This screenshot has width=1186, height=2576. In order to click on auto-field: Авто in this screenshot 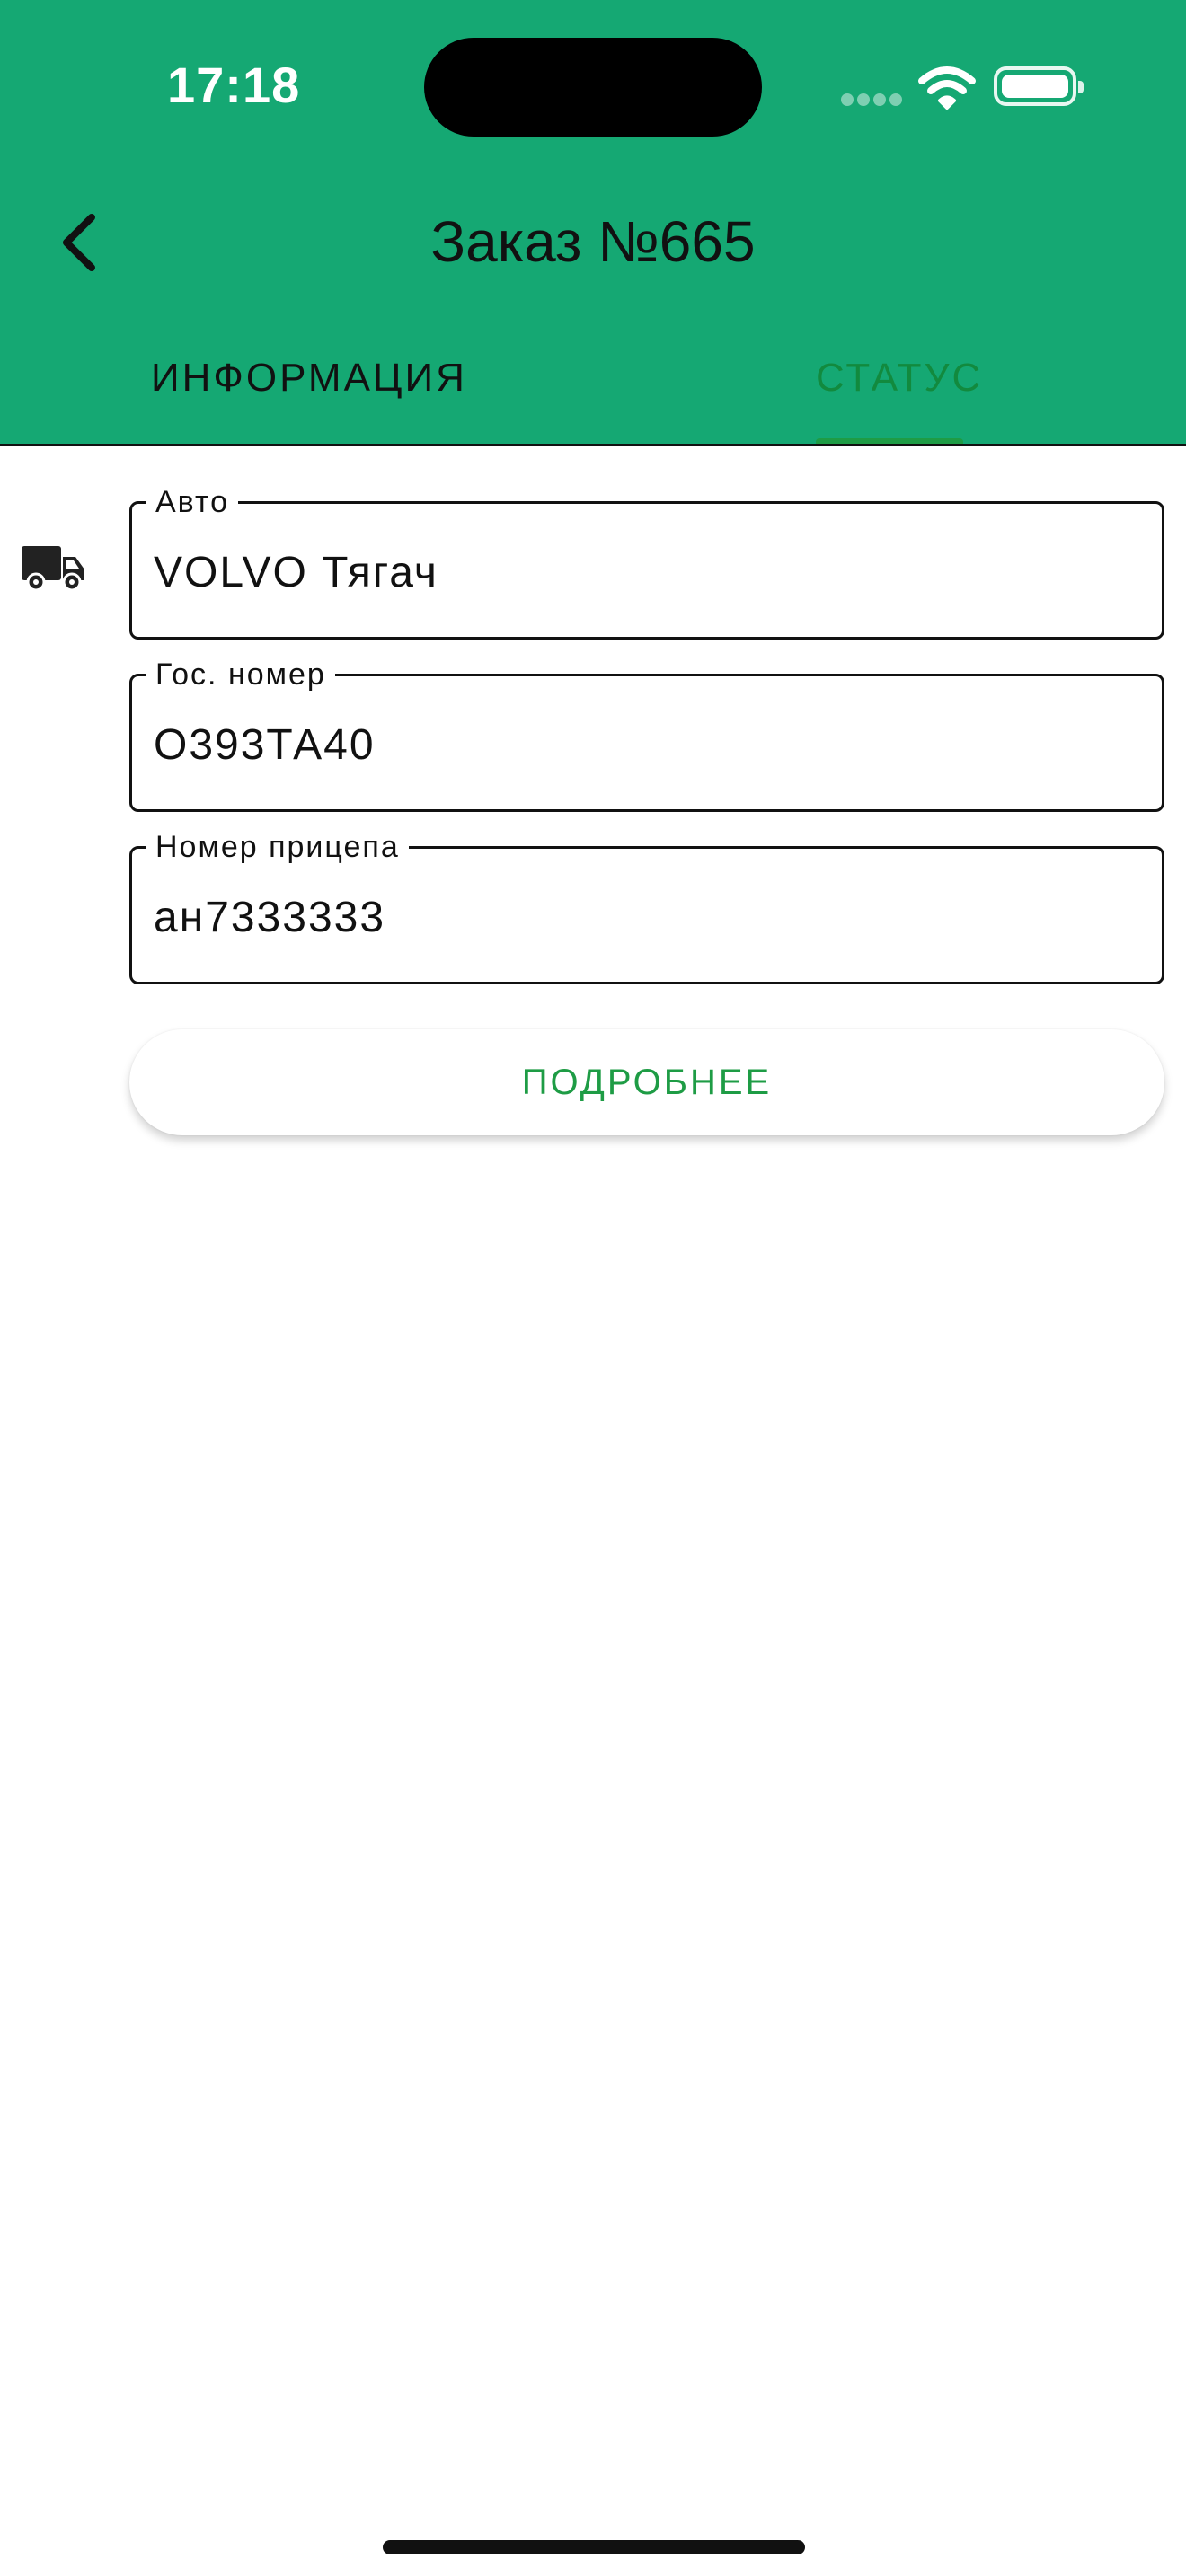, I will do `click(646, 561)`.